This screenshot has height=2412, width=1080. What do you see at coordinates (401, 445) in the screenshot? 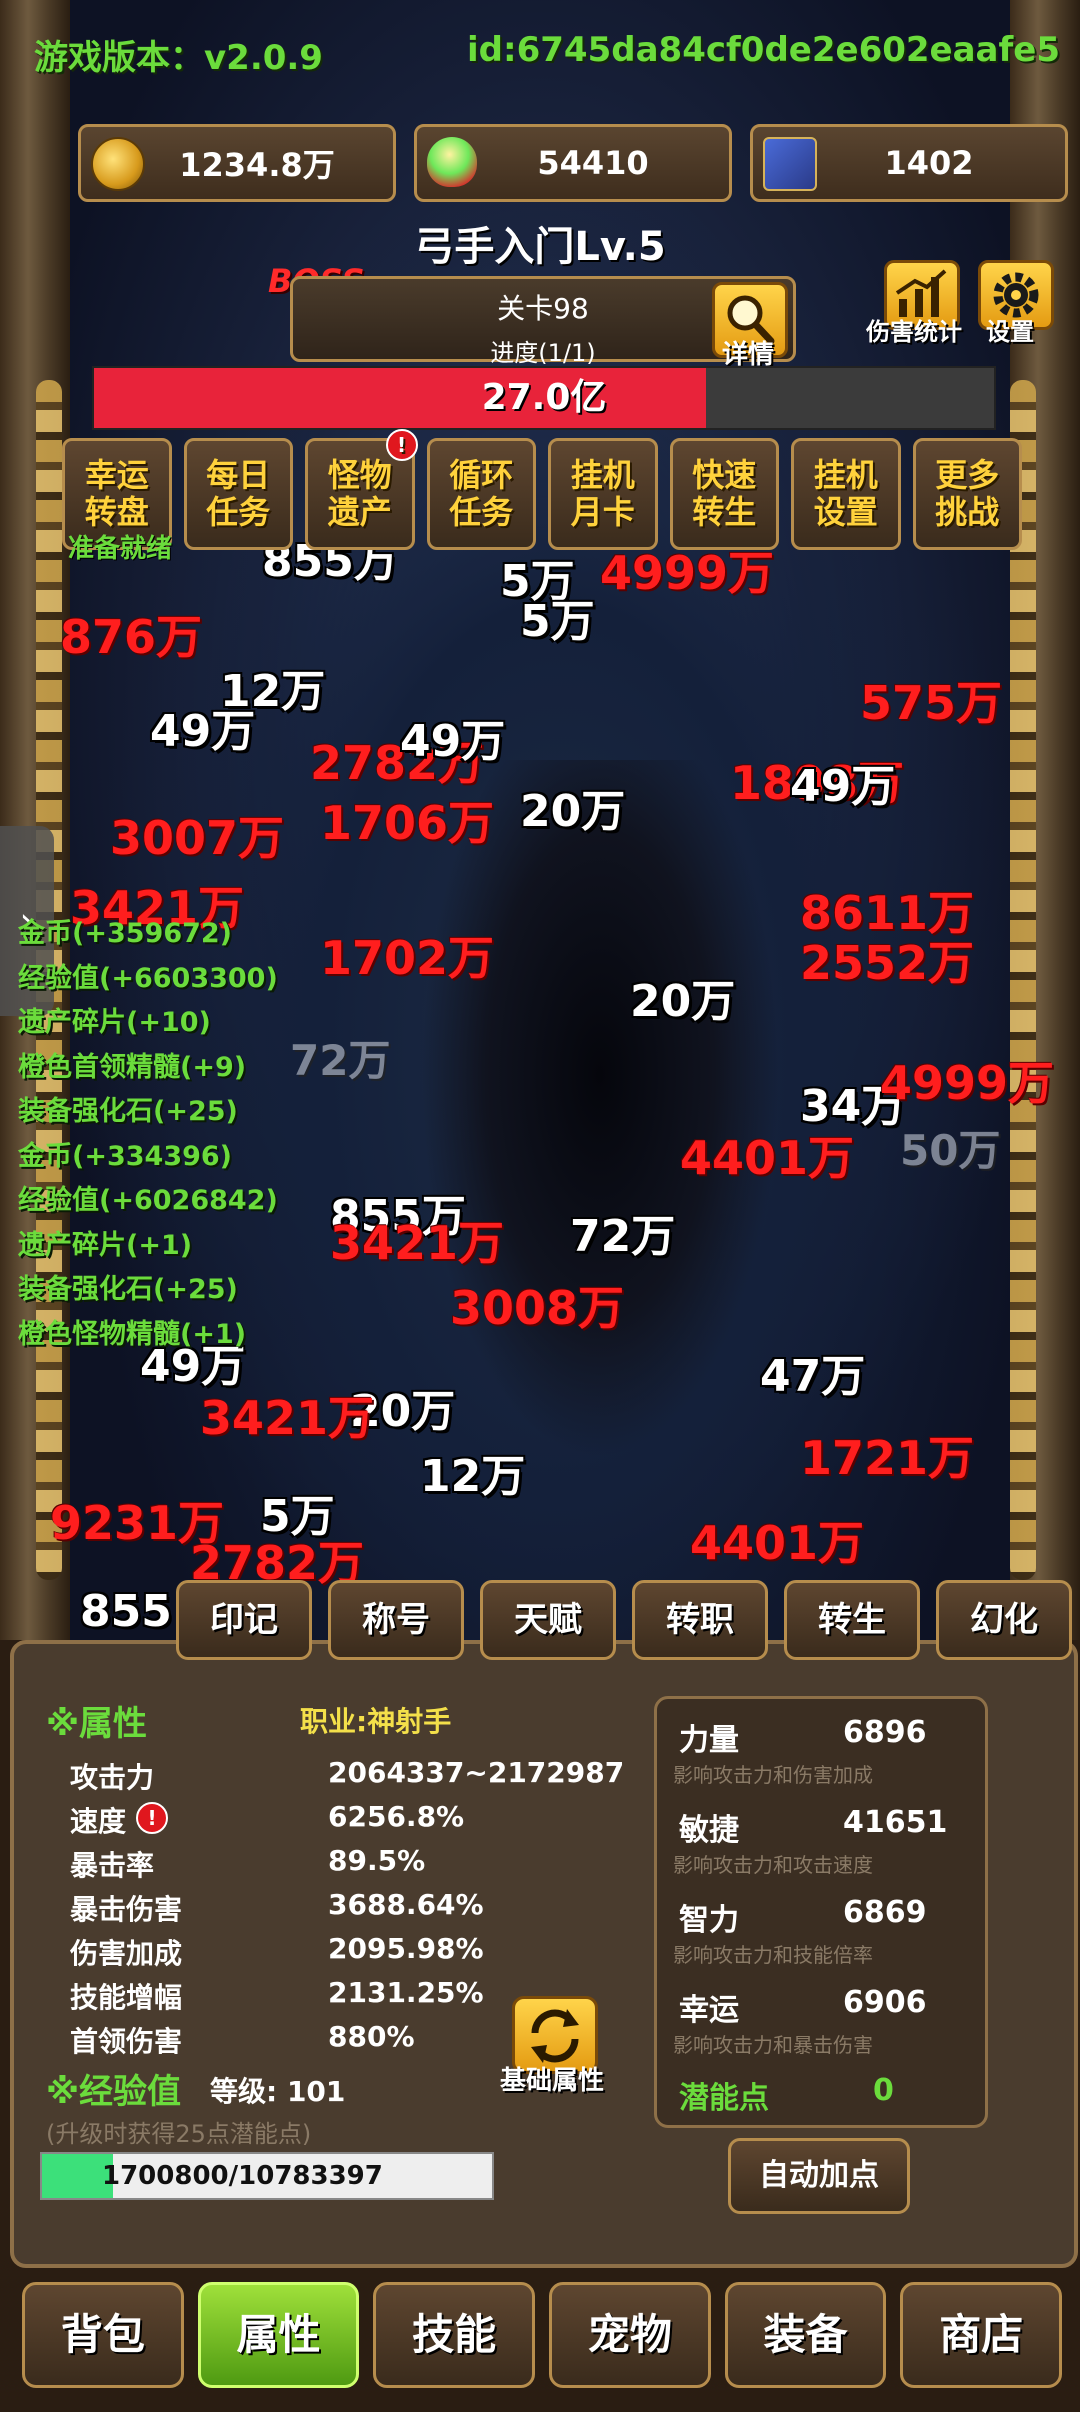
I see `alert-badge-icon: !` at bounding box center [401, 445].